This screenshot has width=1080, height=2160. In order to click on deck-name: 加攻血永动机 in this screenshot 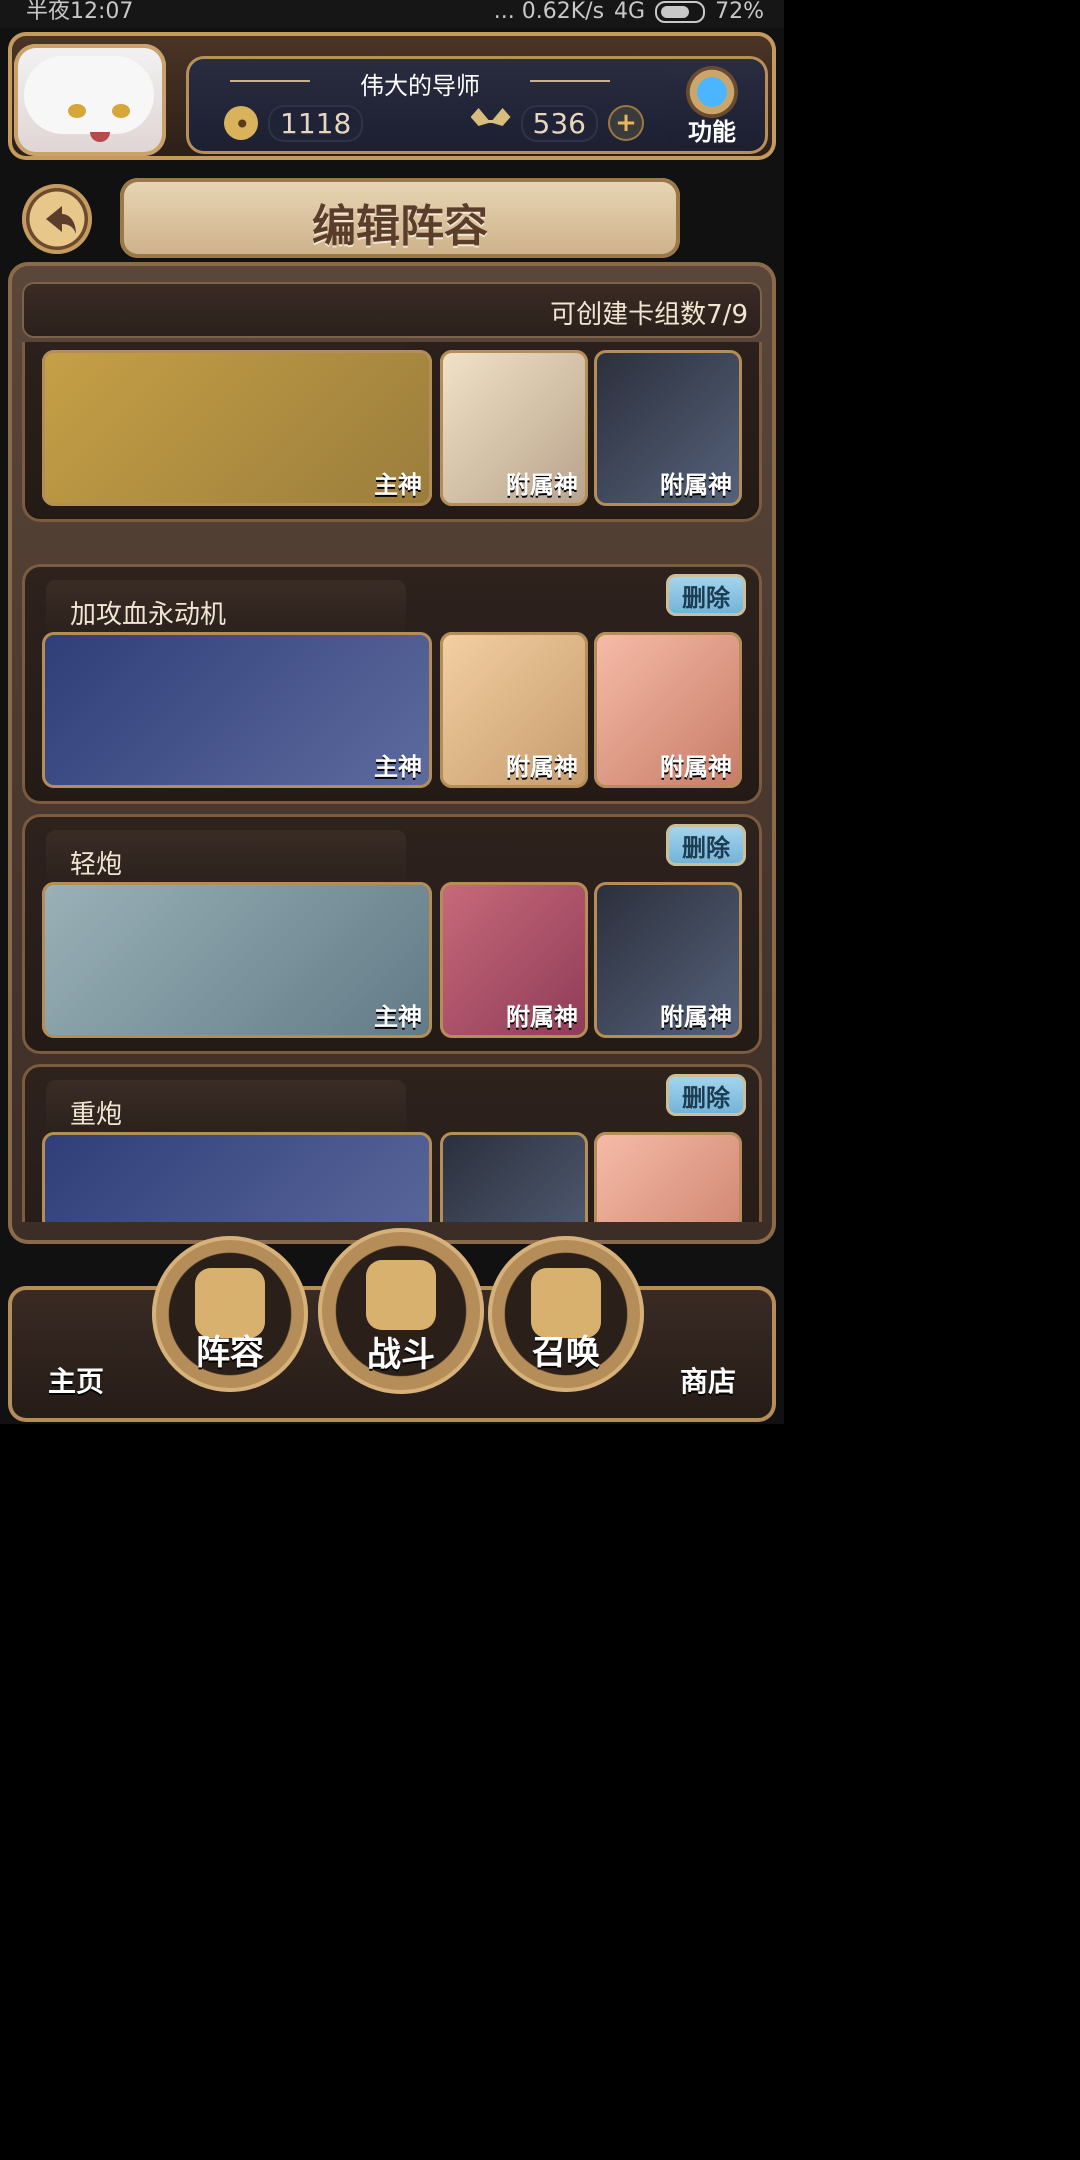, I will do `click(148, 615)`.